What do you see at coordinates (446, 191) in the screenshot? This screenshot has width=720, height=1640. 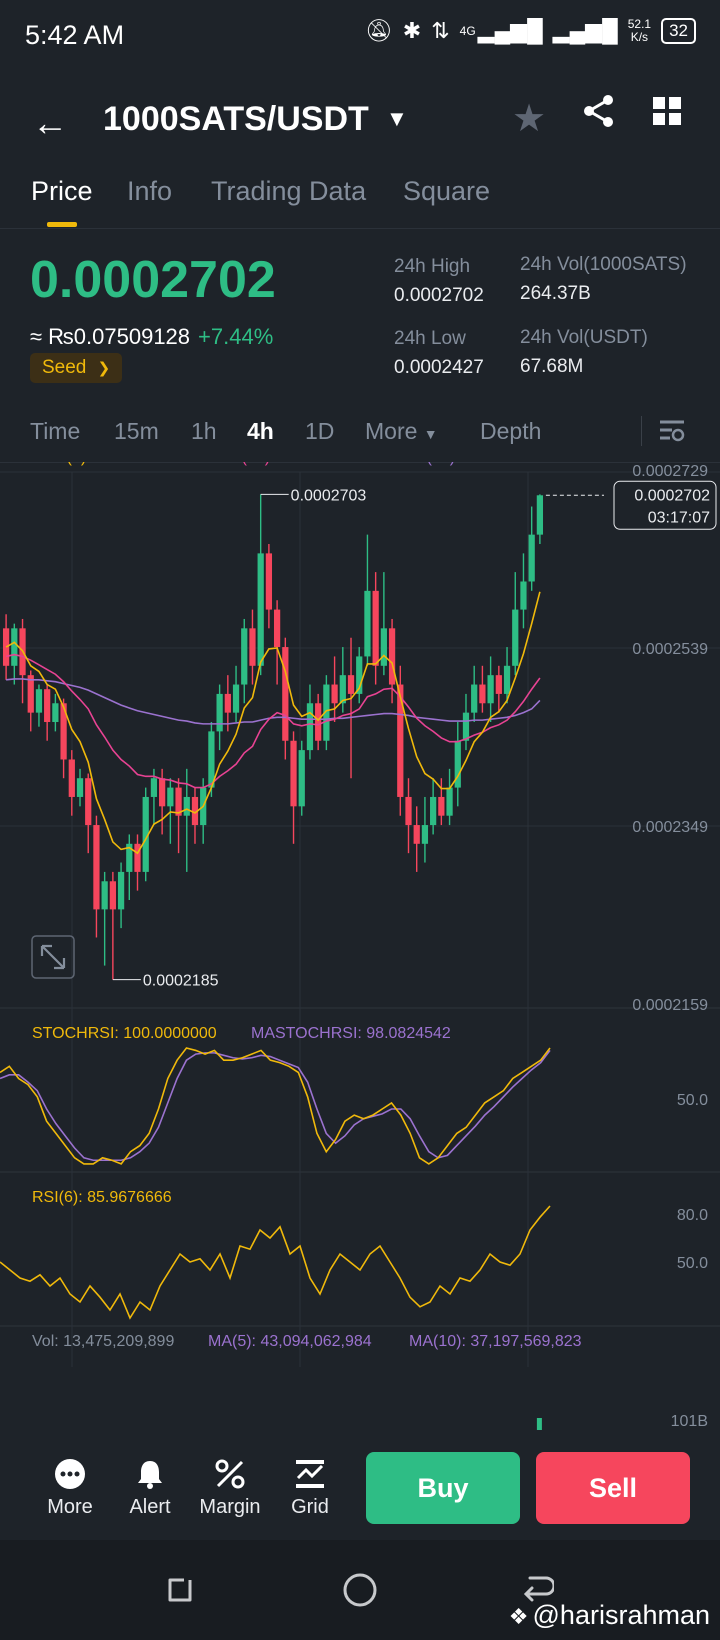 I see `tab-square: Square` at bounding box center [446, 191].